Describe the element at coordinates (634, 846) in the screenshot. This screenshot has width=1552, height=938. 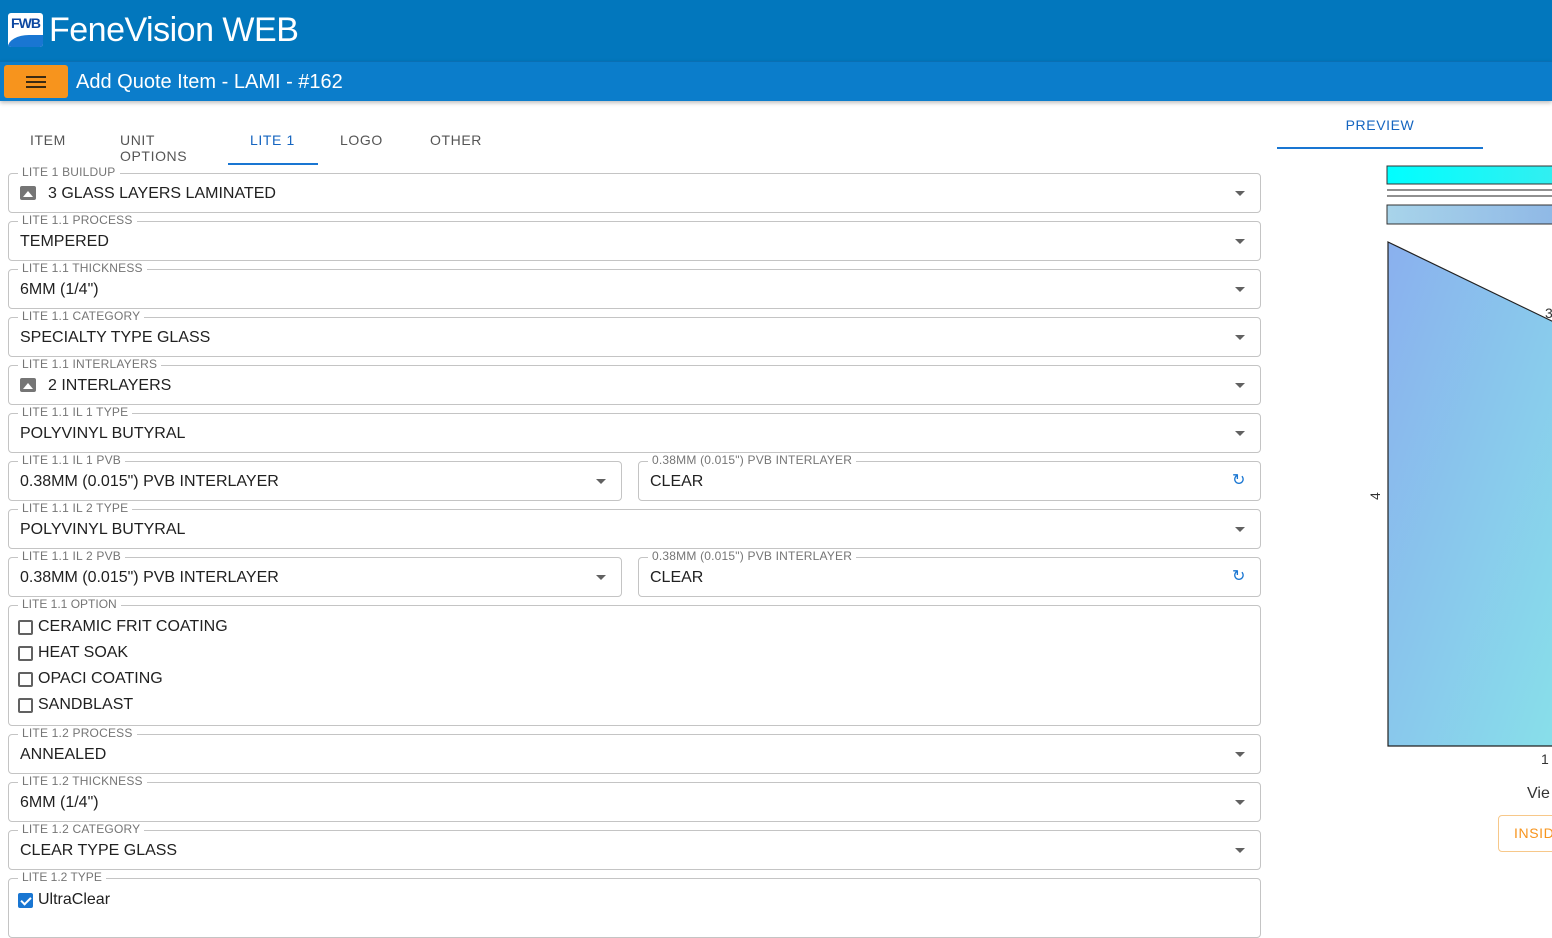
I see `lite12-category-select: LITE 1.2 CATEGORY CLEAR TYPE GLASS` at that location.